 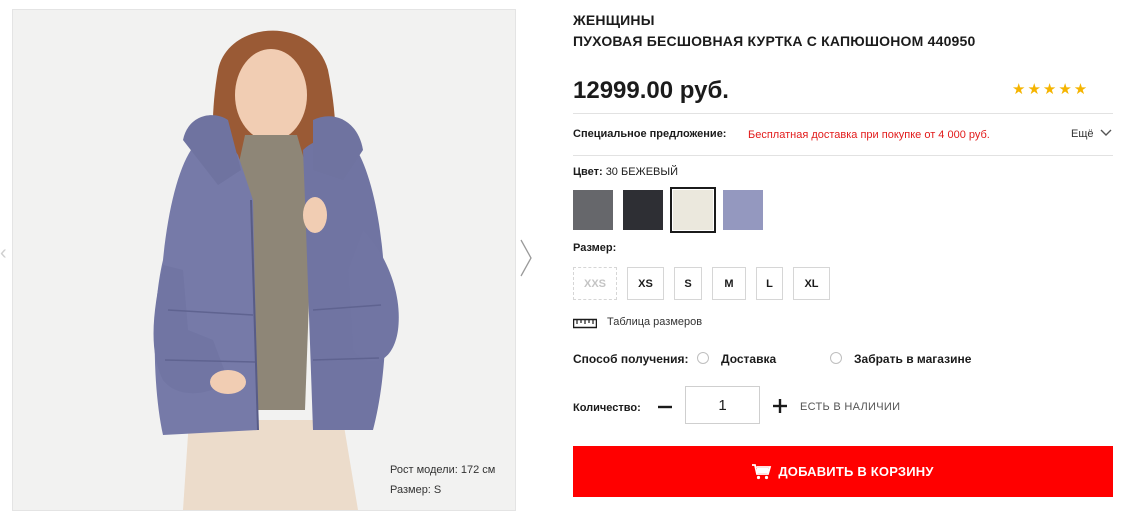 I want to click on model-height: Рост модели: 172 см, so click(x=443, y=470).